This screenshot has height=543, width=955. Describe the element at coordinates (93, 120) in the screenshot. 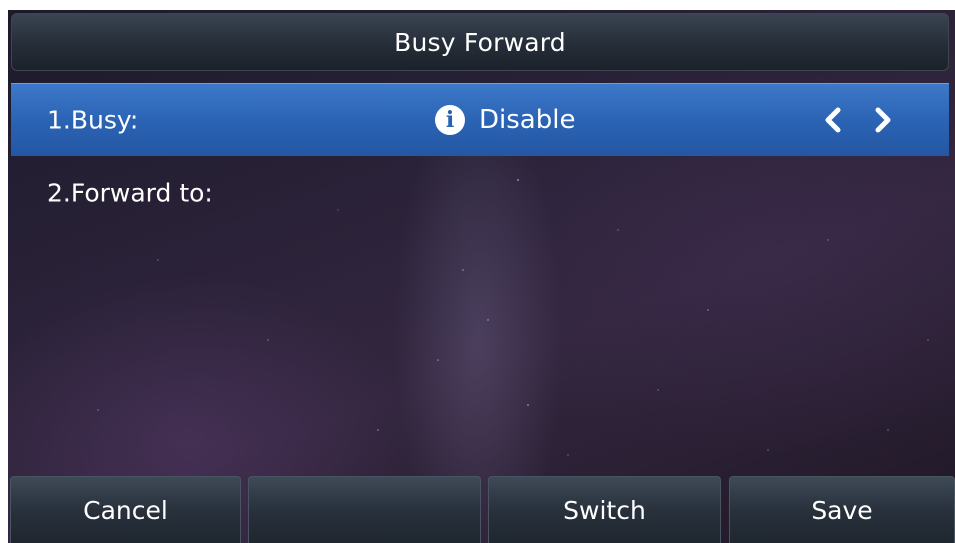

I see `busy-label: 1.Busy:` at that location.